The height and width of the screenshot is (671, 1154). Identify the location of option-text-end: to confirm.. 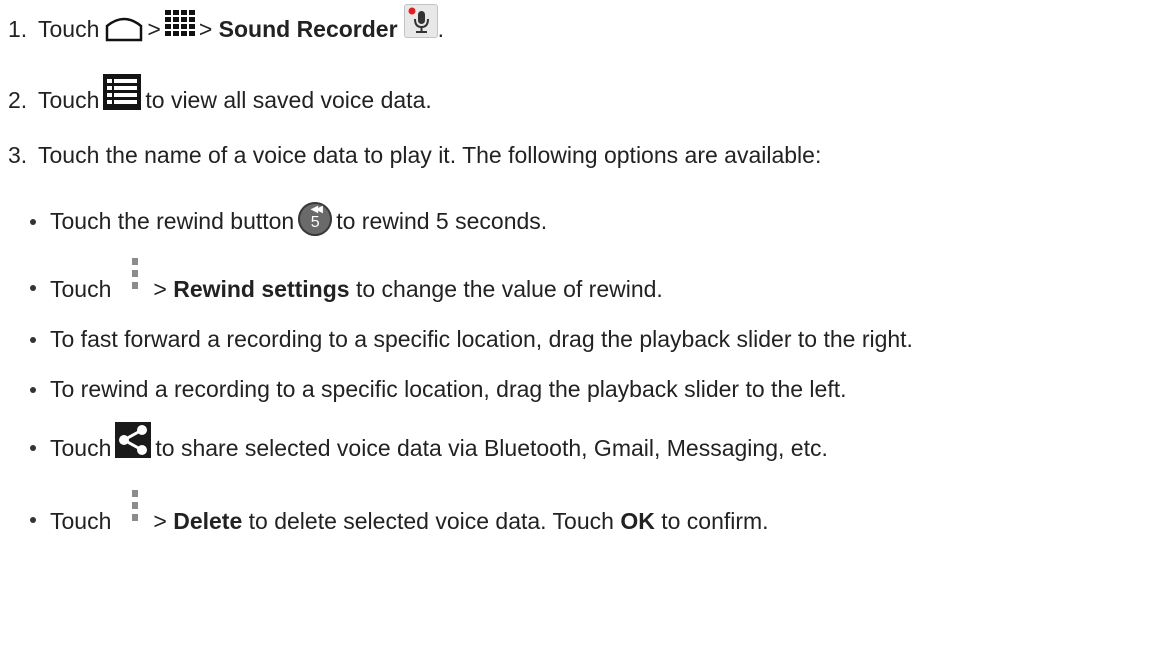
(715, 521).